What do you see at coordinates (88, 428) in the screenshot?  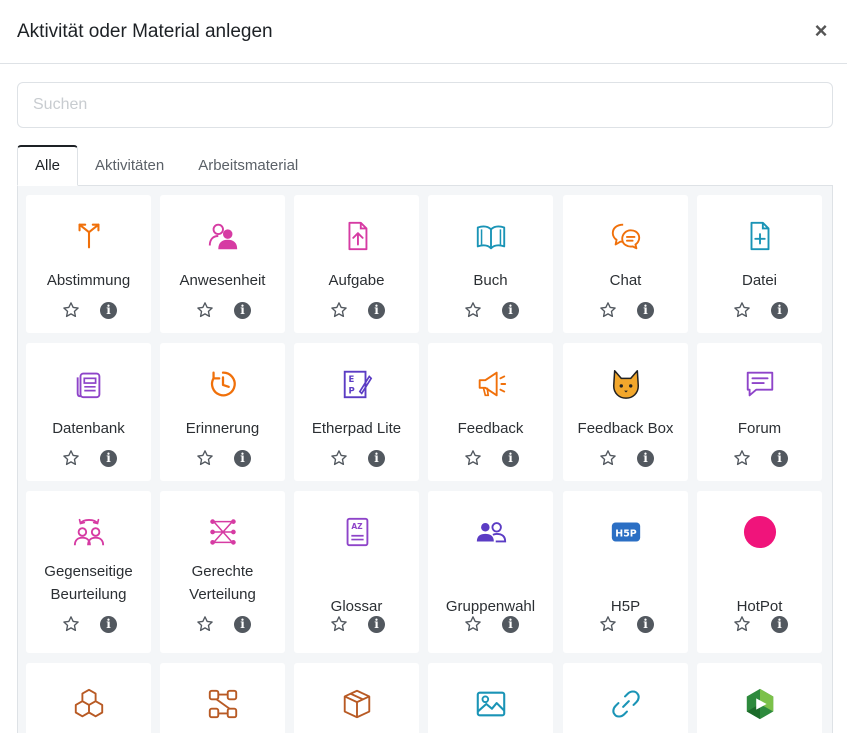 I see `module-label: Datenbank` at bounding box center [88, 428].